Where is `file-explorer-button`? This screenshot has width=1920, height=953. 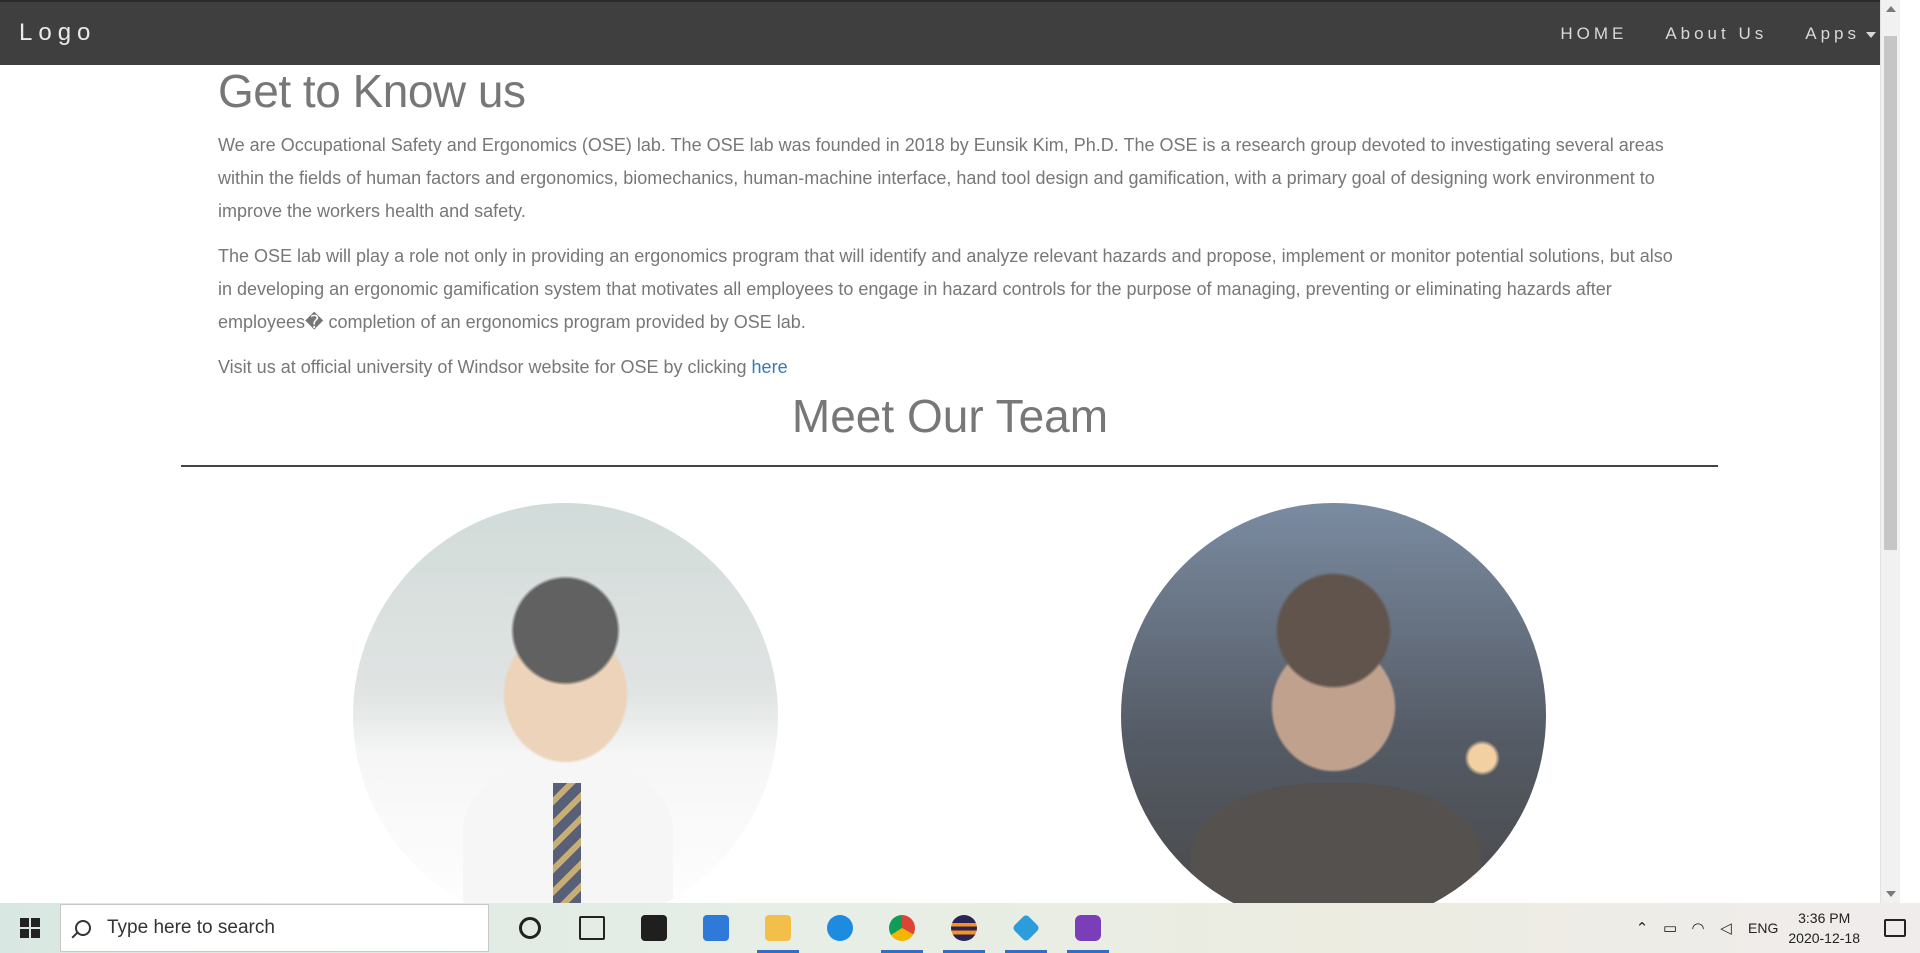
file-explorer-button is located at coordinates (778, 928).